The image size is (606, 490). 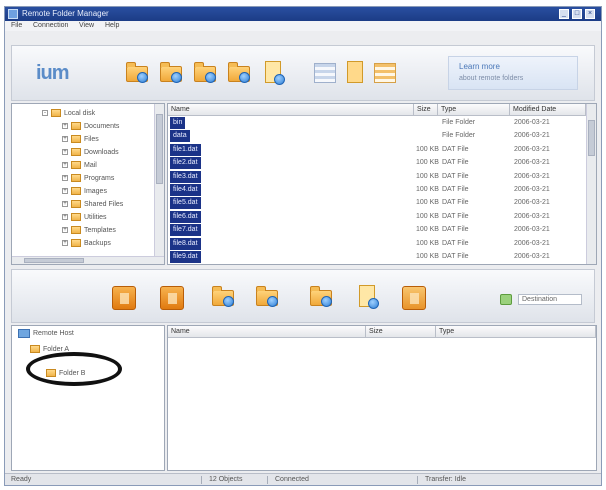 I want to click on file-row: file5.dat 100 KB DAT File 2006-03-21, so click(x=377, y=203).